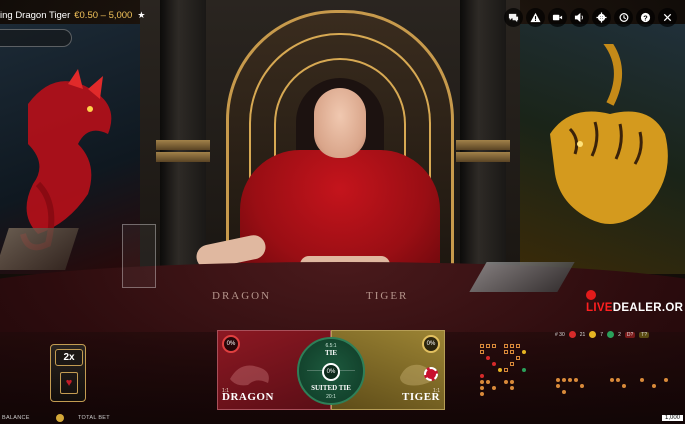  Describe the element at coordinates (94, 418) in the screenshot. I see `total-bet-label: TOTAL BET` at that location.